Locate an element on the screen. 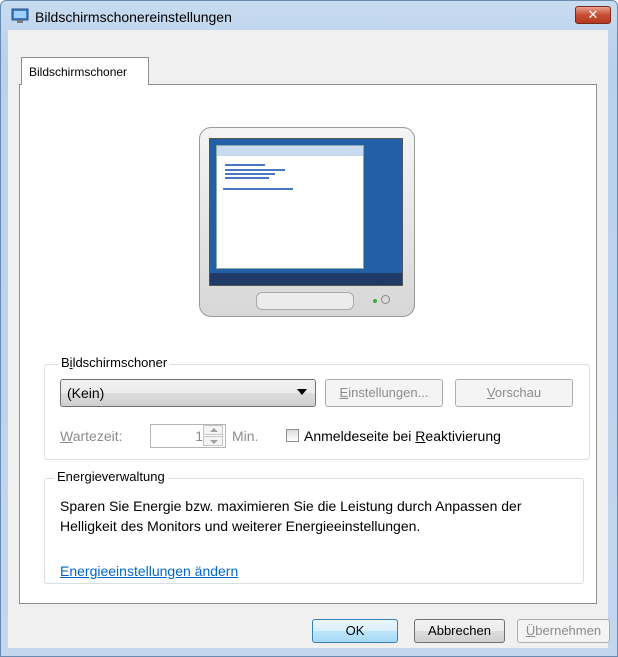 The image size is (618, 657). apply-button: Übernehmen is located at coordinates (563, 631).